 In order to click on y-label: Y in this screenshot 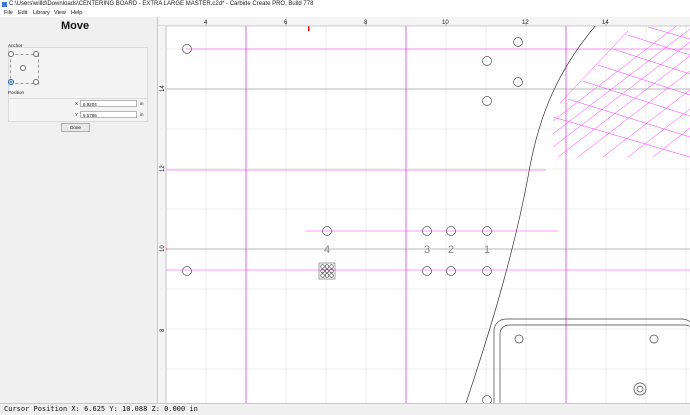, I will do `click(77, 114)`.